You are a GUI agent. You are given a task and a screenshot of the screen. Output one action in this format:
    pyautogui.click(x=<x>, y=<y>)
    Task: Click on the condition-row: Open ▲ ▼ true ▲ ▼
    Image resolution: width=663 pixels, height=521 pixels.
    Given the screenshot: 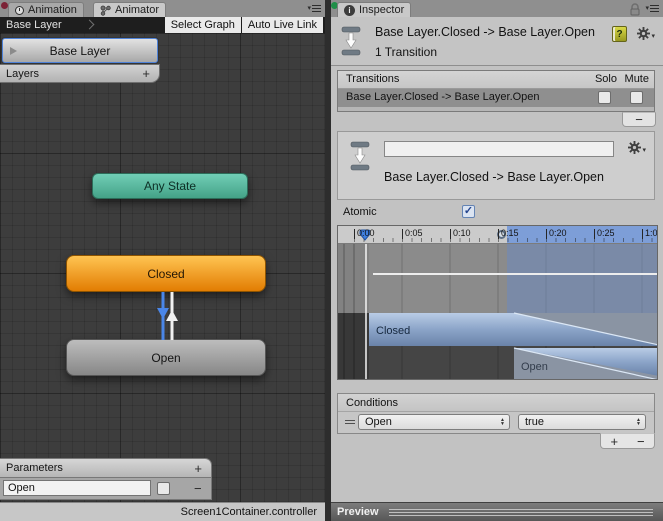 What is the action you would take?
    pyautogui.click(x=496, y=422)
    